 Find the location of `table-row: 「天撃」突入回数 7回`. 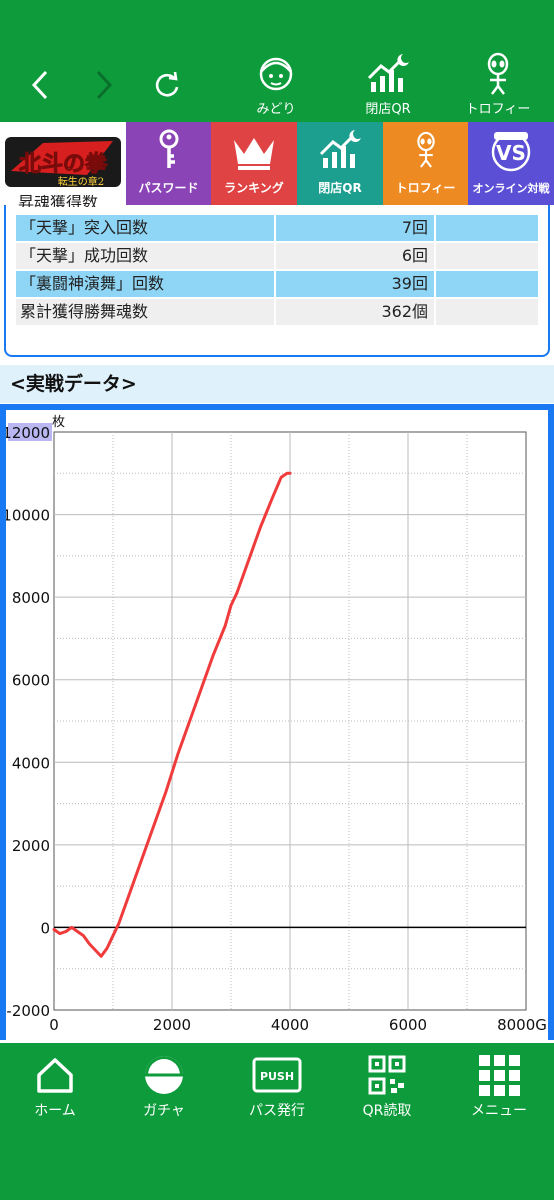

table-row: 「天撃」突入回数 7回 is located at coordinates (277, 228).